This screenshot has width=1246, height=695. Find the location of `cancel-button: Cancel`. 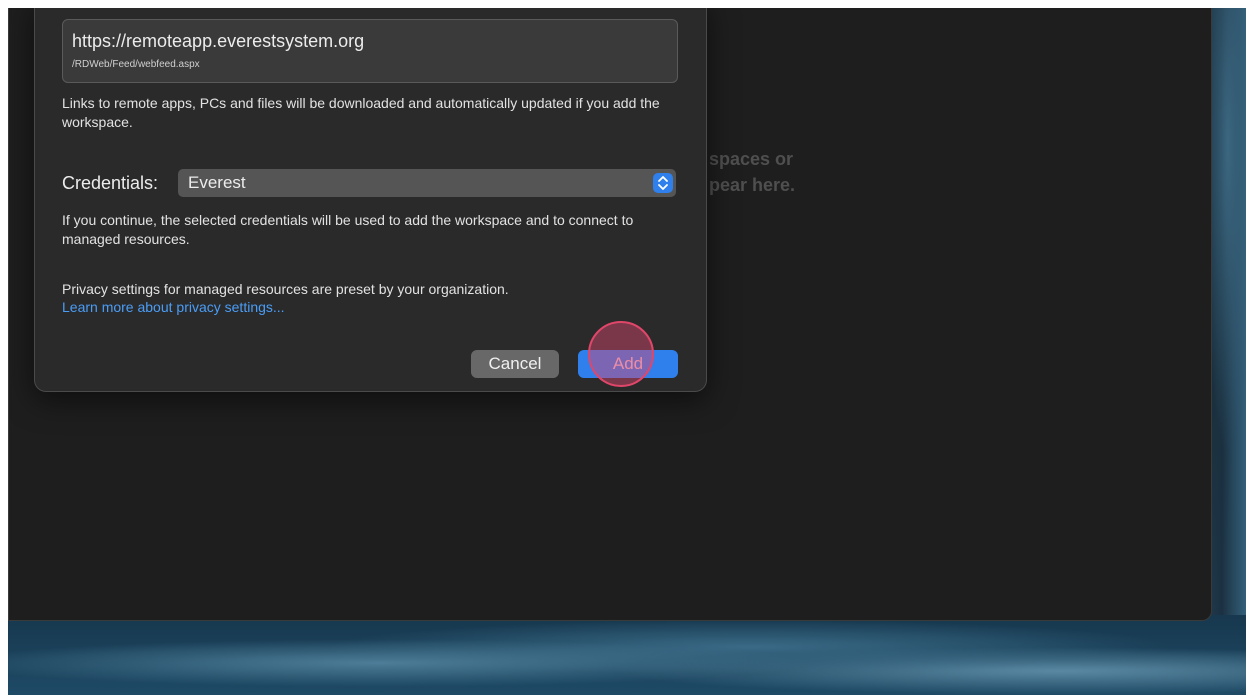

cancel-button: Cancel is located at coordinates (515, 364).